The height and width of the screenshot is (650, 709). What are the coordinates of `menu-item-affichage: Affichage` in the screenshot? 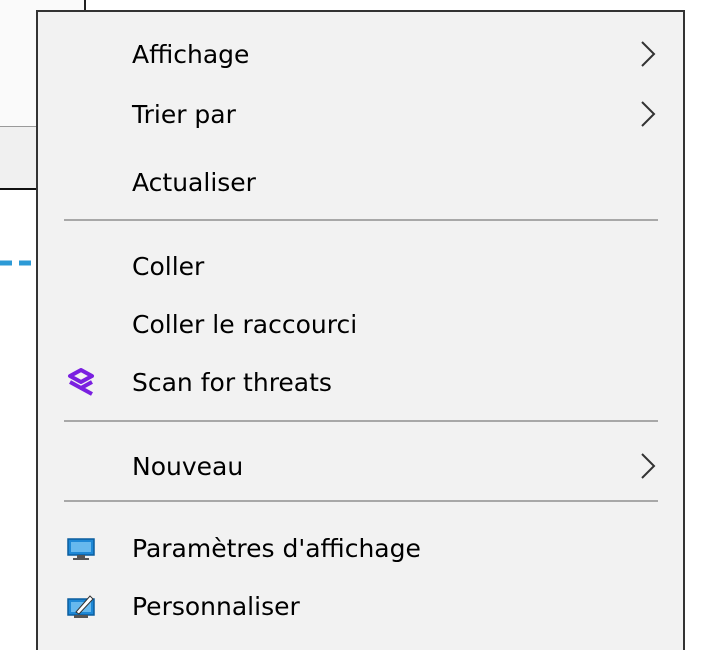 It's located at (360, 54).